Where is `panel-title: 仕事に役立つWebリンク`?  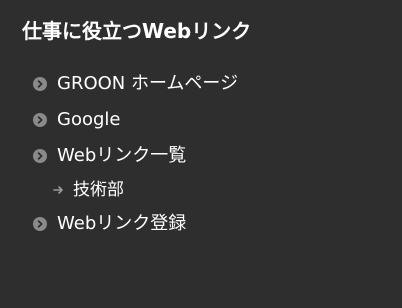 panel-title: 仕事に役立つWebリンク is located at coordinates (137, 31).